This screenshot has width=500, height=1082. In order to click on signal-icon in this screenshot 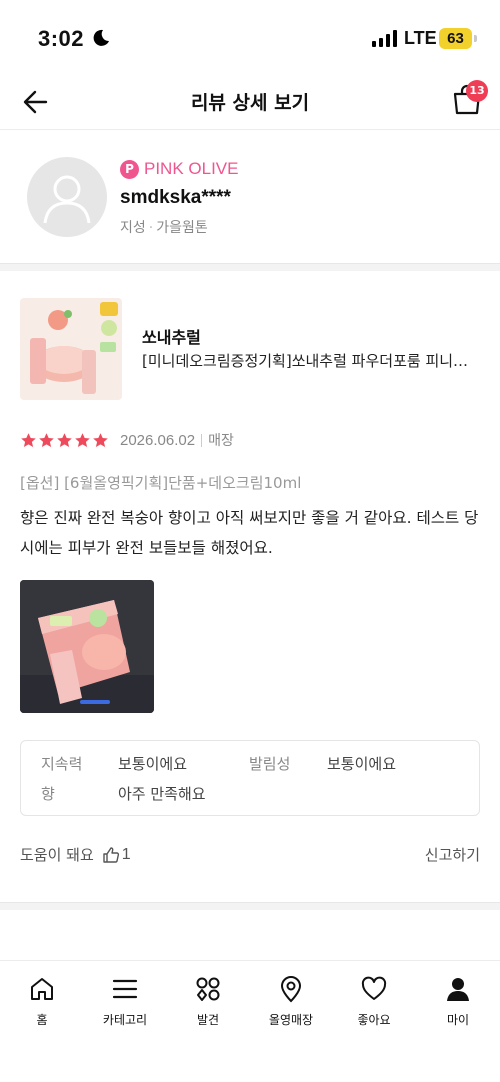, I will do `click(384, 38)`.